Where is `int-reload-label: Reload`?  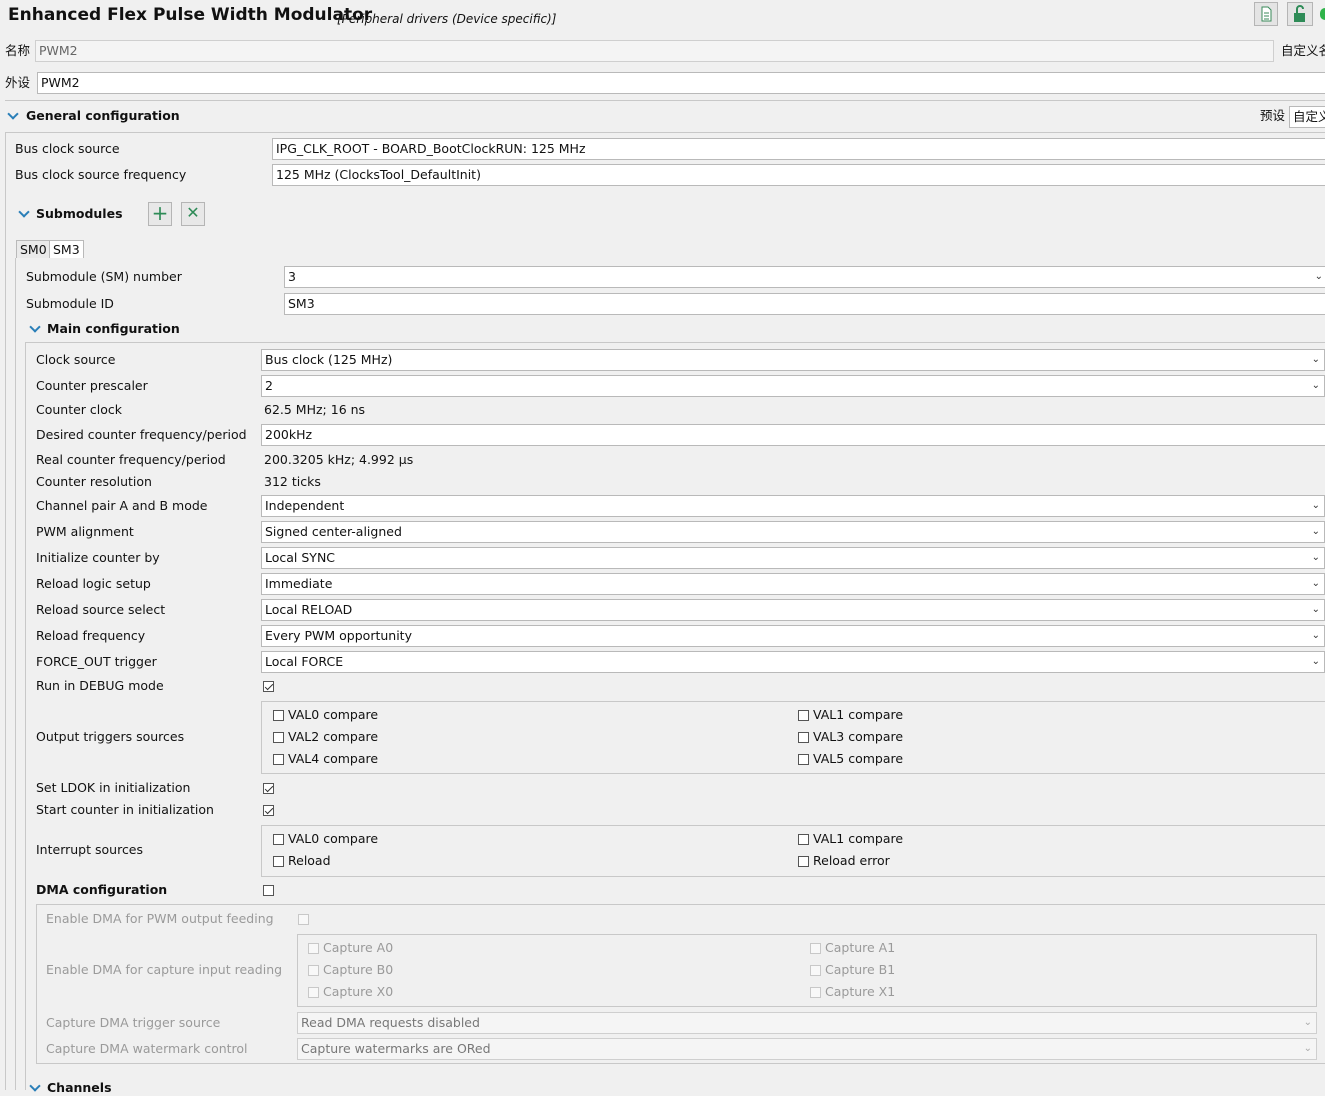
int-reload-label: Reload is located at coordinates (309, 861).